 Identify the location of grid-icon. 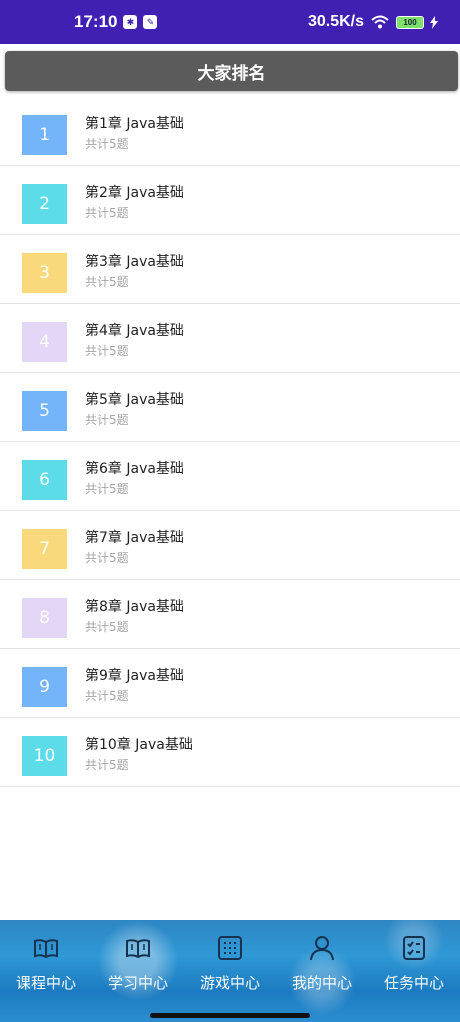
(230, 948).